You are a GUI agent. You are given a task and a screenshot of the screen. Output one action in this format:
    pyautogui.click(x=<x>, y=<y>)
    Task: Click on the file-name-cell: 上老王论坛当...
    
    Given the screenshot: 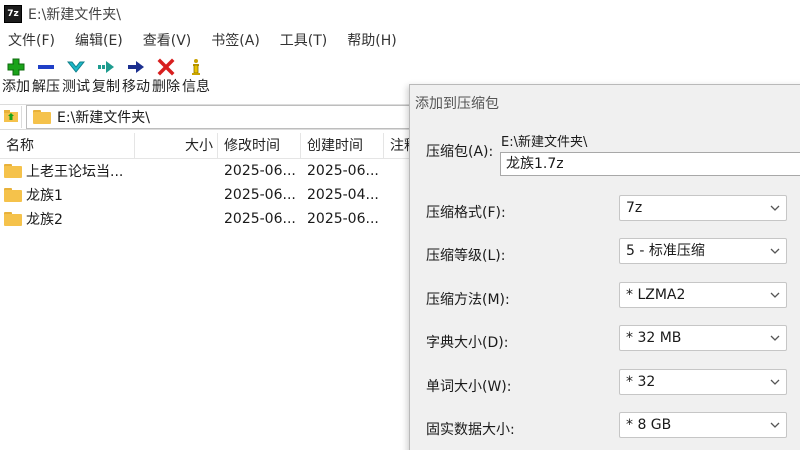 What is the action you would take?
    pyautogui.click(x=67, y=171)
    